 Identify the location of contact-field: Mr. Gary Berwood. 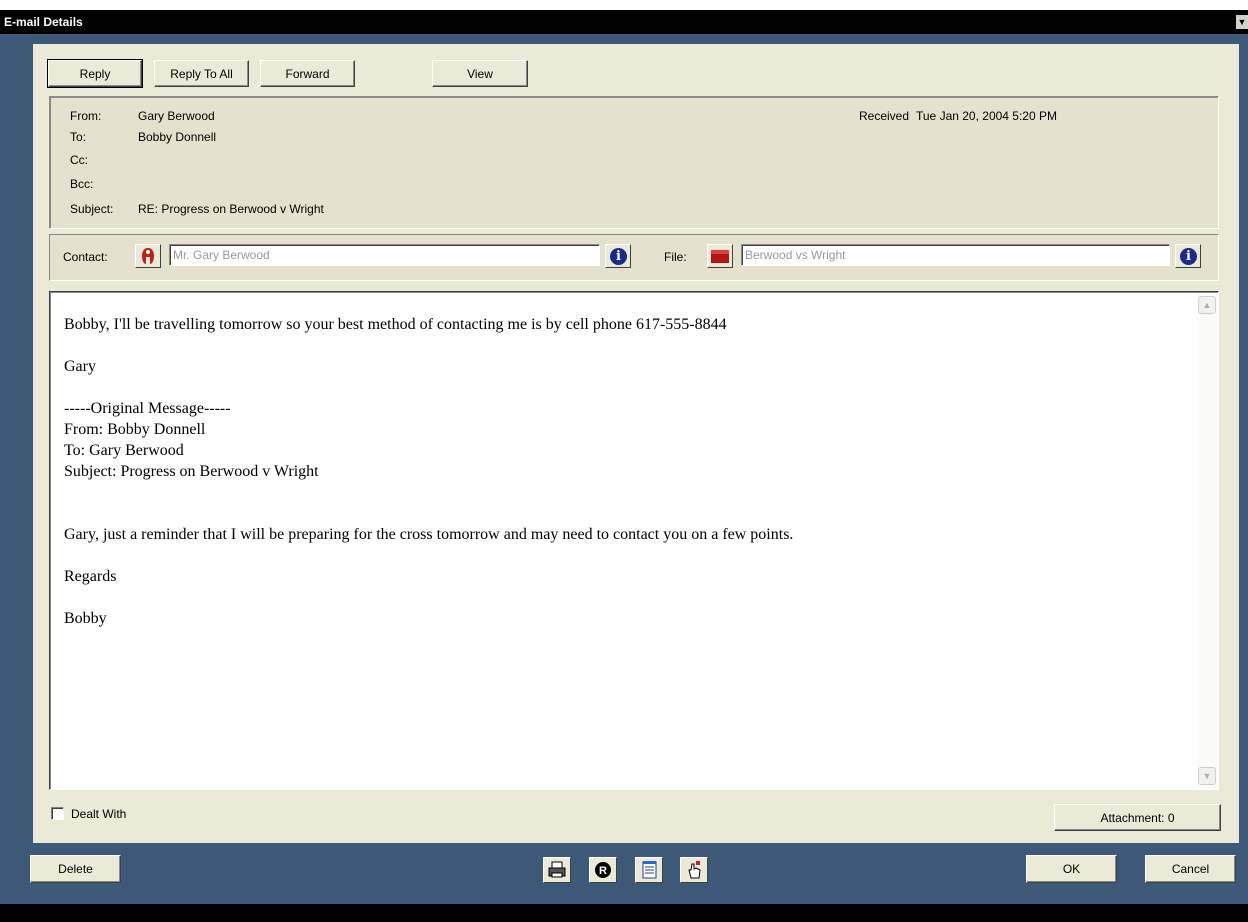
(384, 255).